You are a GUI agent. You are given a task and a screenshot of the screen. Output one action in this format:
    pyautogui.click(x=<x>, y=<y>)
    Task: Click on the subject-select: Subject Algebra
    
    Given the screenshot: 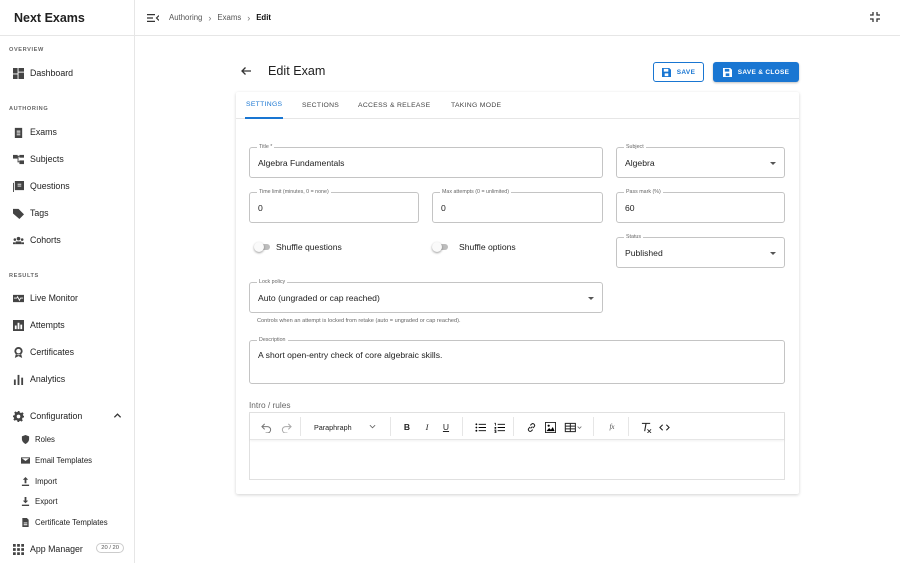 What is the action you would take?
    pyautogui.click(x=700, y=161)
    